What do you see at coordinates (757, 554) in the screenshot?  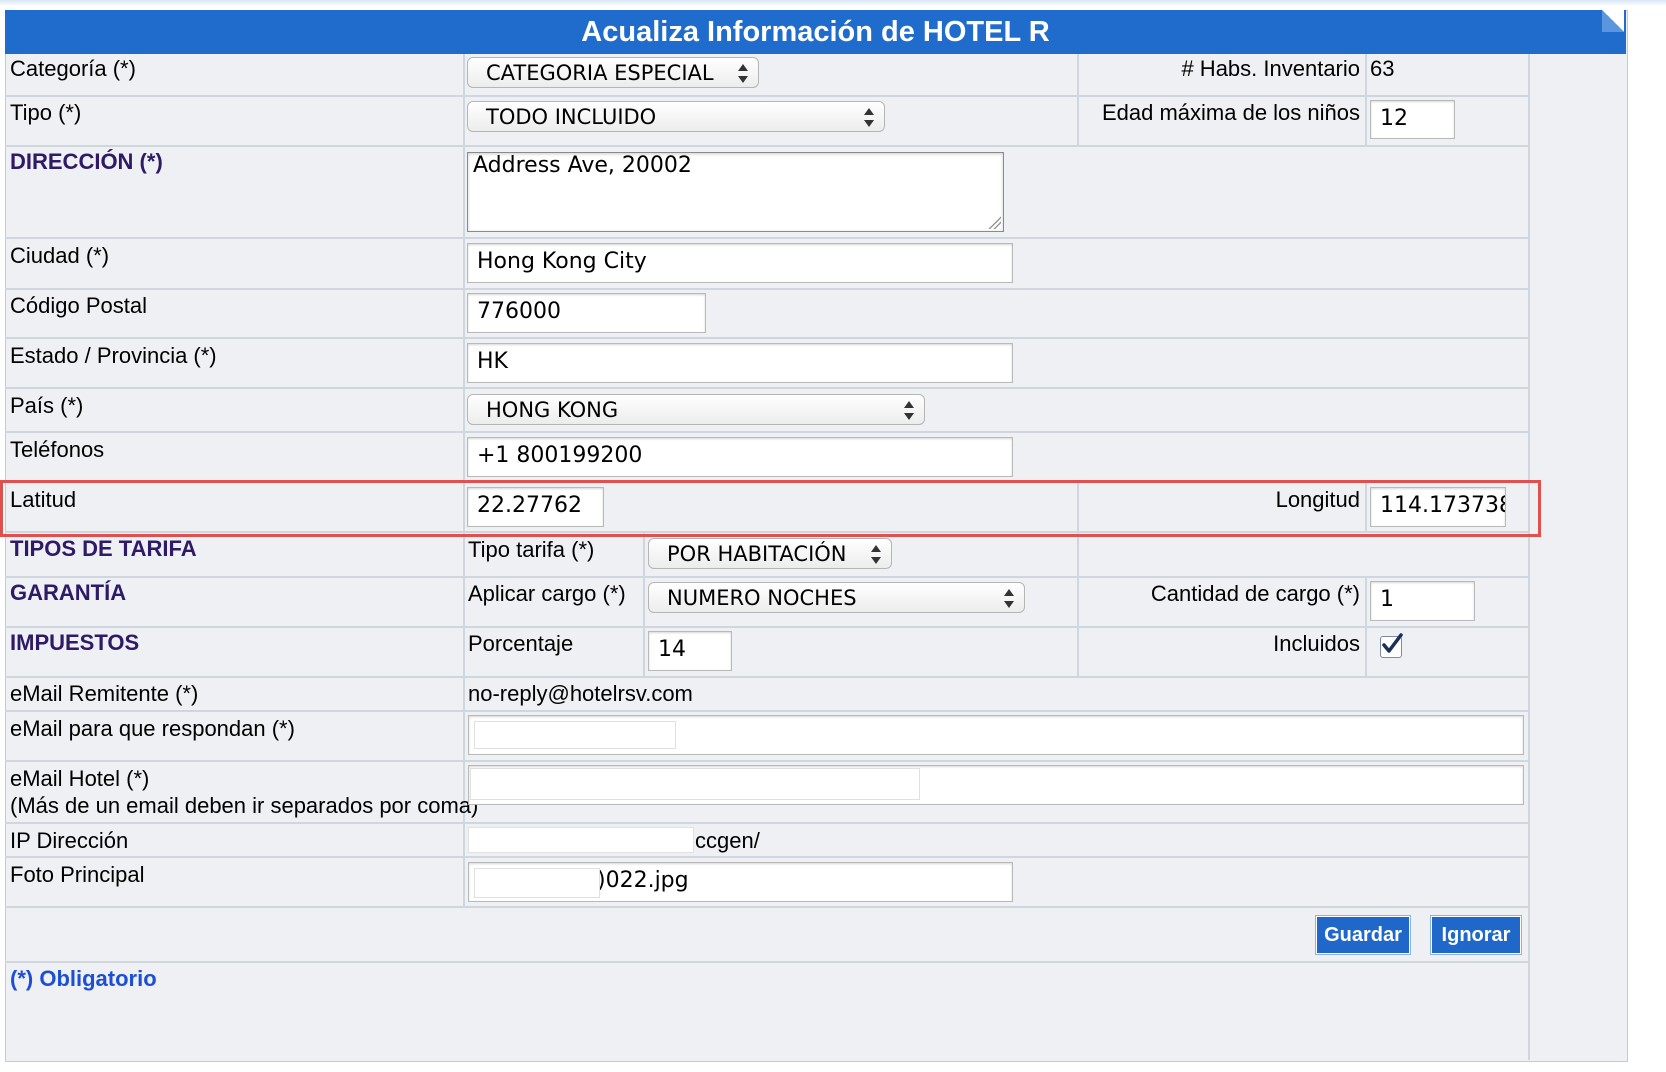 I see `tarifa-value: POR HABITACIÓN` at bounding box center [757, 554].